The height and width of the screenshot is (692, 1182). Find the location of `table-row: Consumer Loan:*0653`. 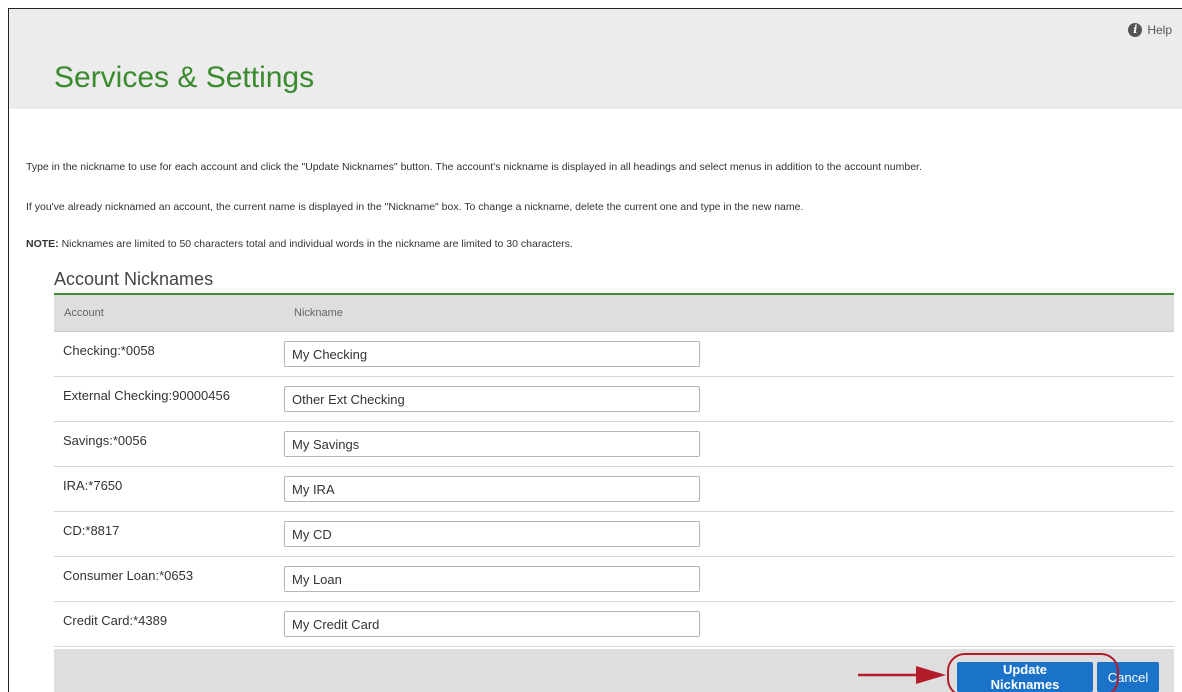

table-row: Consumer Loan:*0653 is located at coordinates (614, 579).